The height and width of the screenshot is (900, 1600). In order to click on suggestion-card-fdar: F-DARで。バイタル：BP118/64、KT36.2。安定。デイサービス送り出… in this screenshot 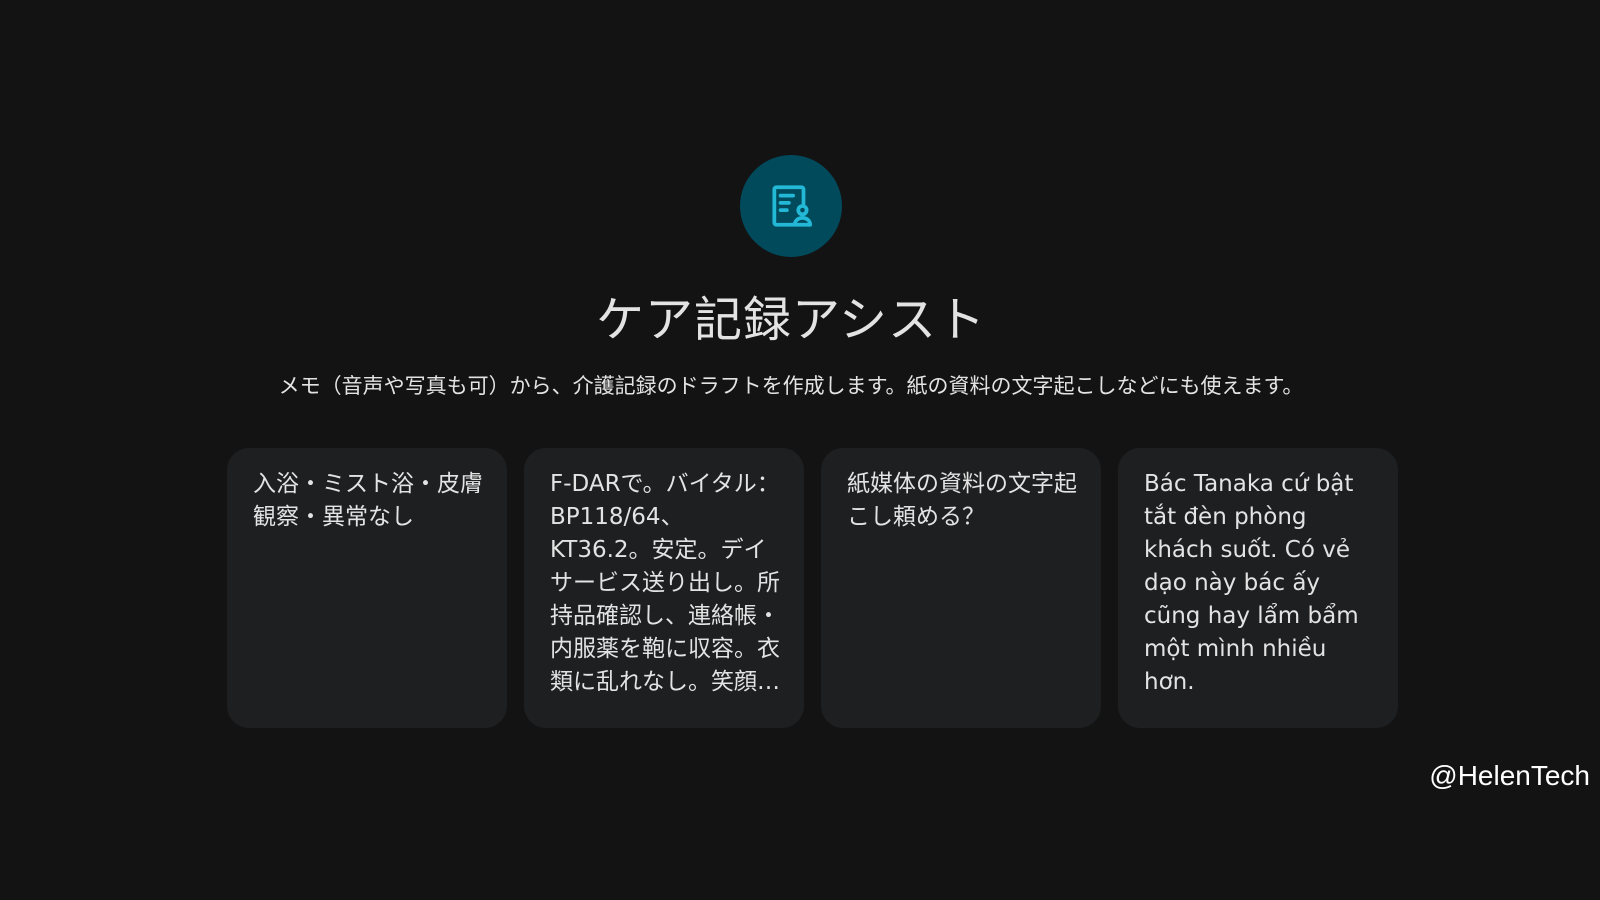, I will do `click(664, 588)`.